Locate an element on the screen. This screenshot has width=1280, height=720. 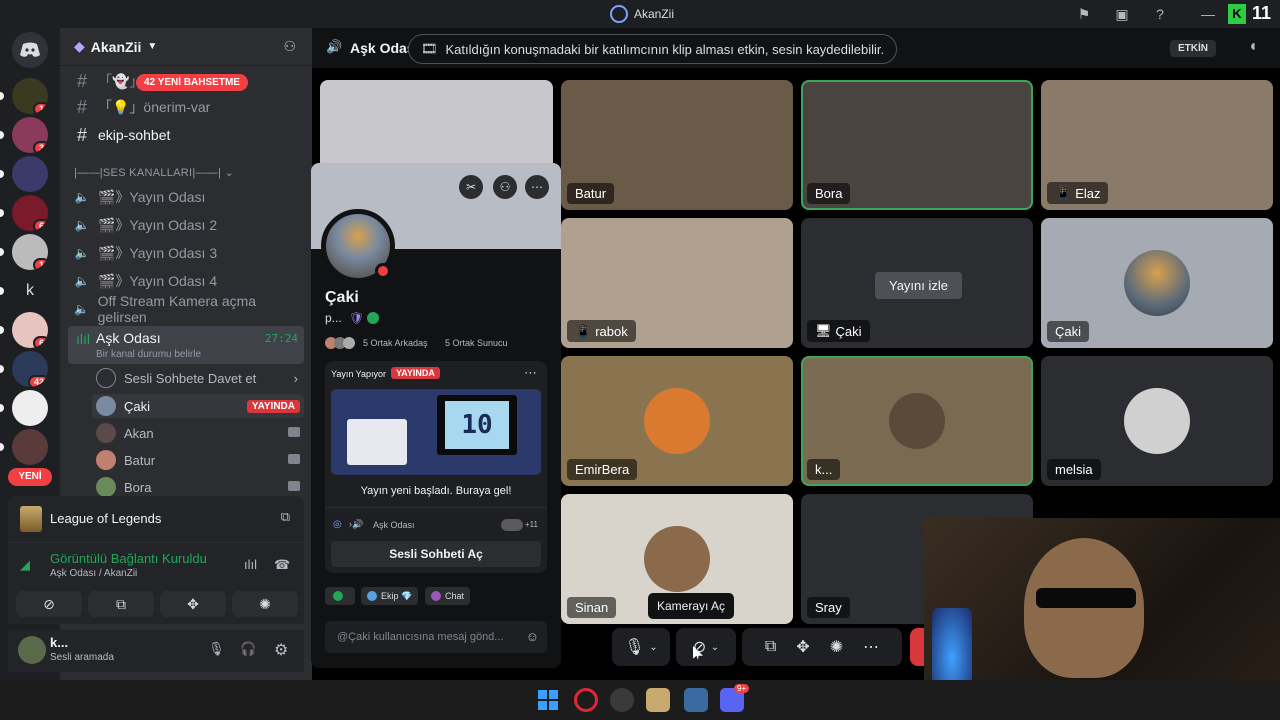
mutual-servers: 5 Ortak Sunucu is located at coordinates (476, 343).